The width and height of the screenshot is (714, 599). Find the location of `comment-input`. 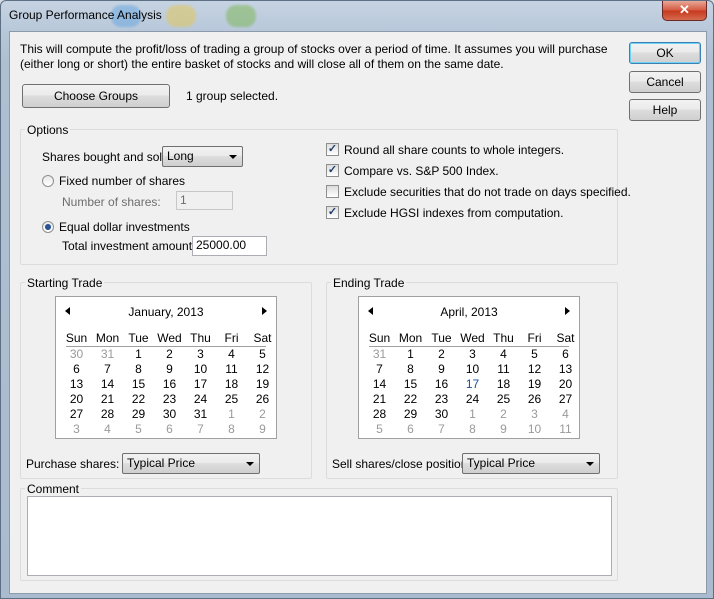

comment-input is located at coordinates (319, 536).